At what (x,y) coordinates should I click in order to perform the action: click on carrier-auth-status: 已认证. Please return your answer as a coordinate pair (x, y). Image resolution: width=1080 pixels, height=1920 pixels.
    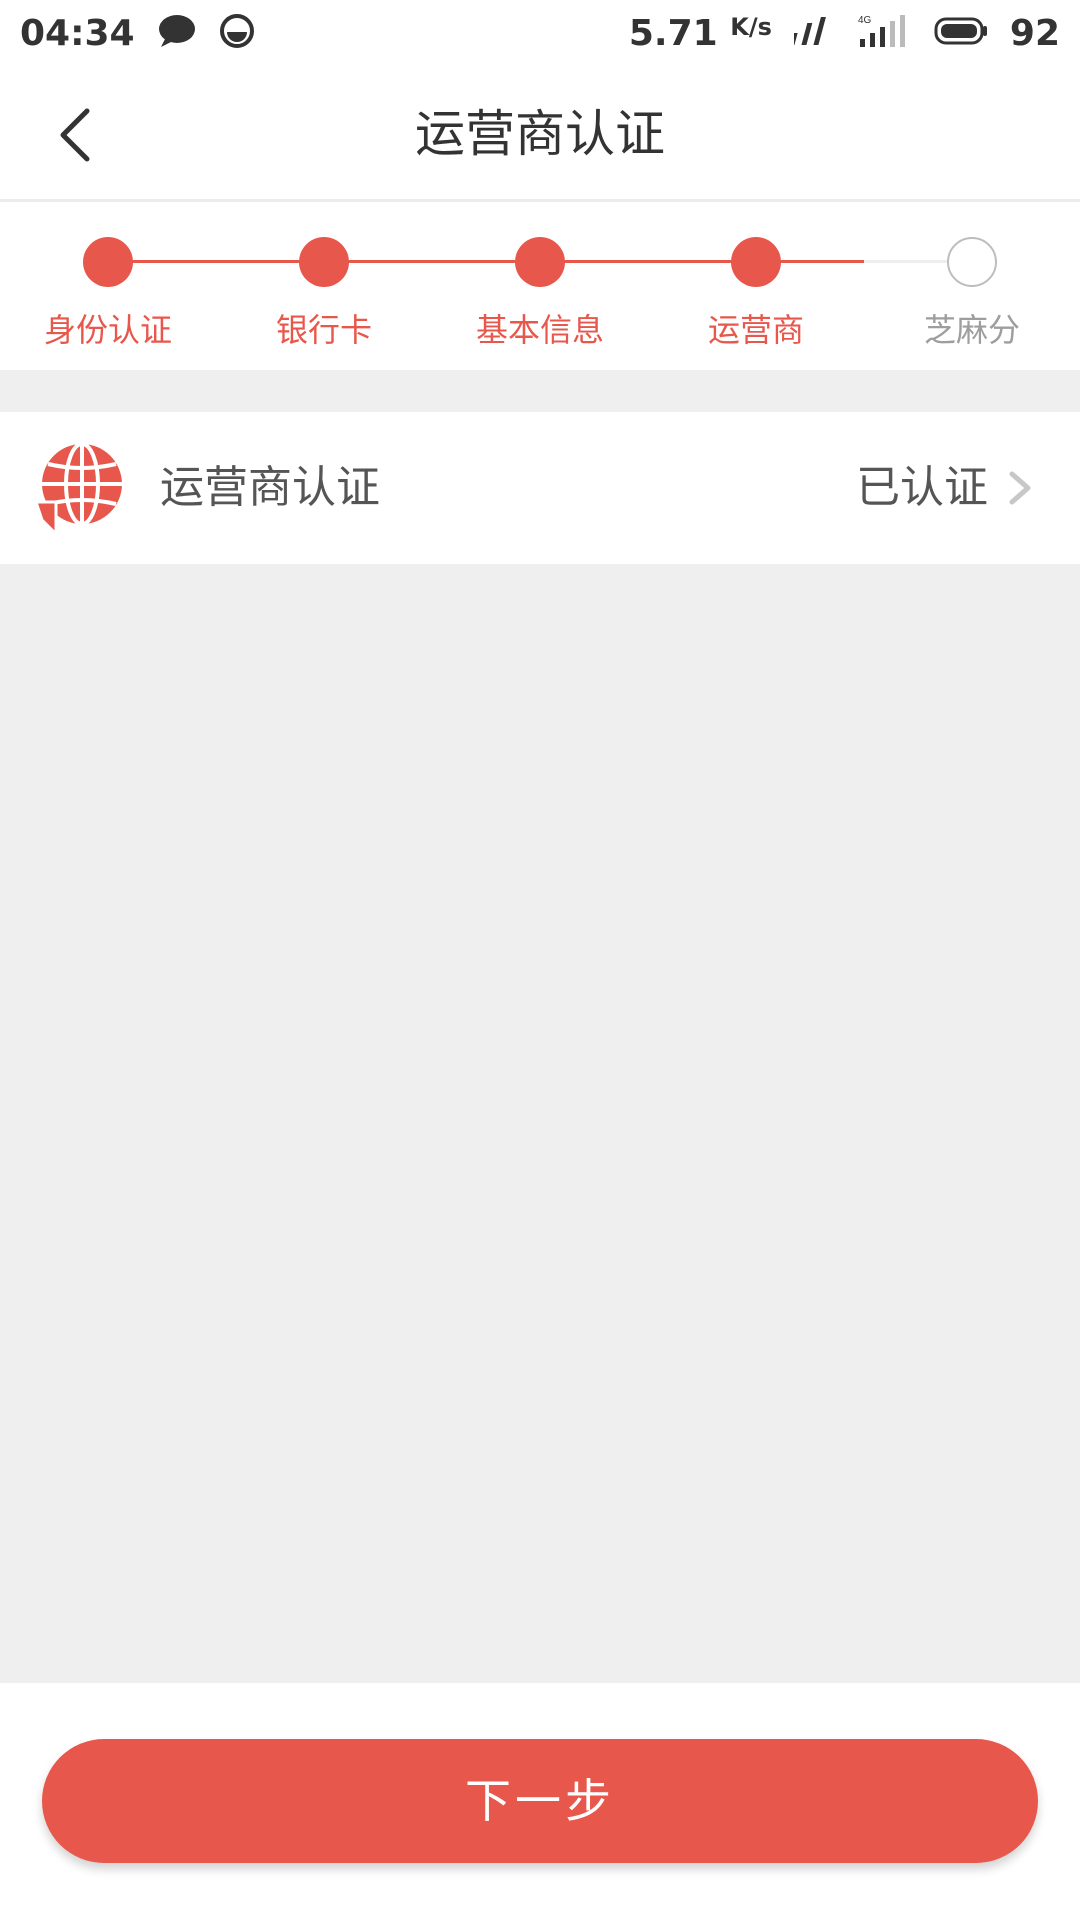
    Looking at the image, I should click on (922, 487).